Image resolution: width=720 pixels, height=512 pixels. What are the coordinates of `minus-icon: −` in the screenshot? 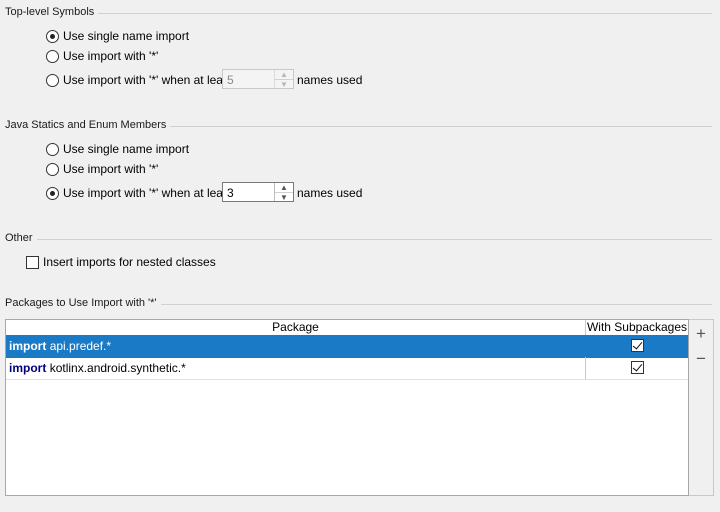 It's located at (701, 358).